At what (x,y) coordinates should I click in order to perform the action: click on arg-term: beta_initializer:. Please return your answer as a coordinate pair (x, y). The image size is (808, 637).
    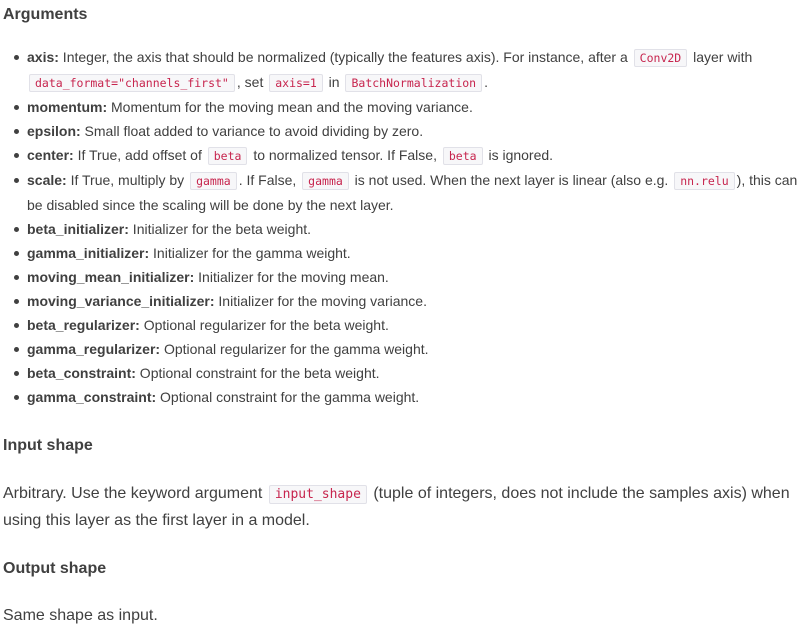
    Looking at the image, I should click on (78, 229).